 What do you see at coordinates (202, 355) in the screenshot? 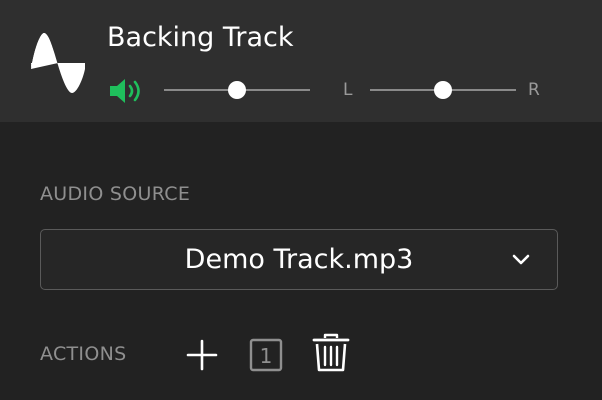
I see `plus-icon` at bounding box center [202, 355].